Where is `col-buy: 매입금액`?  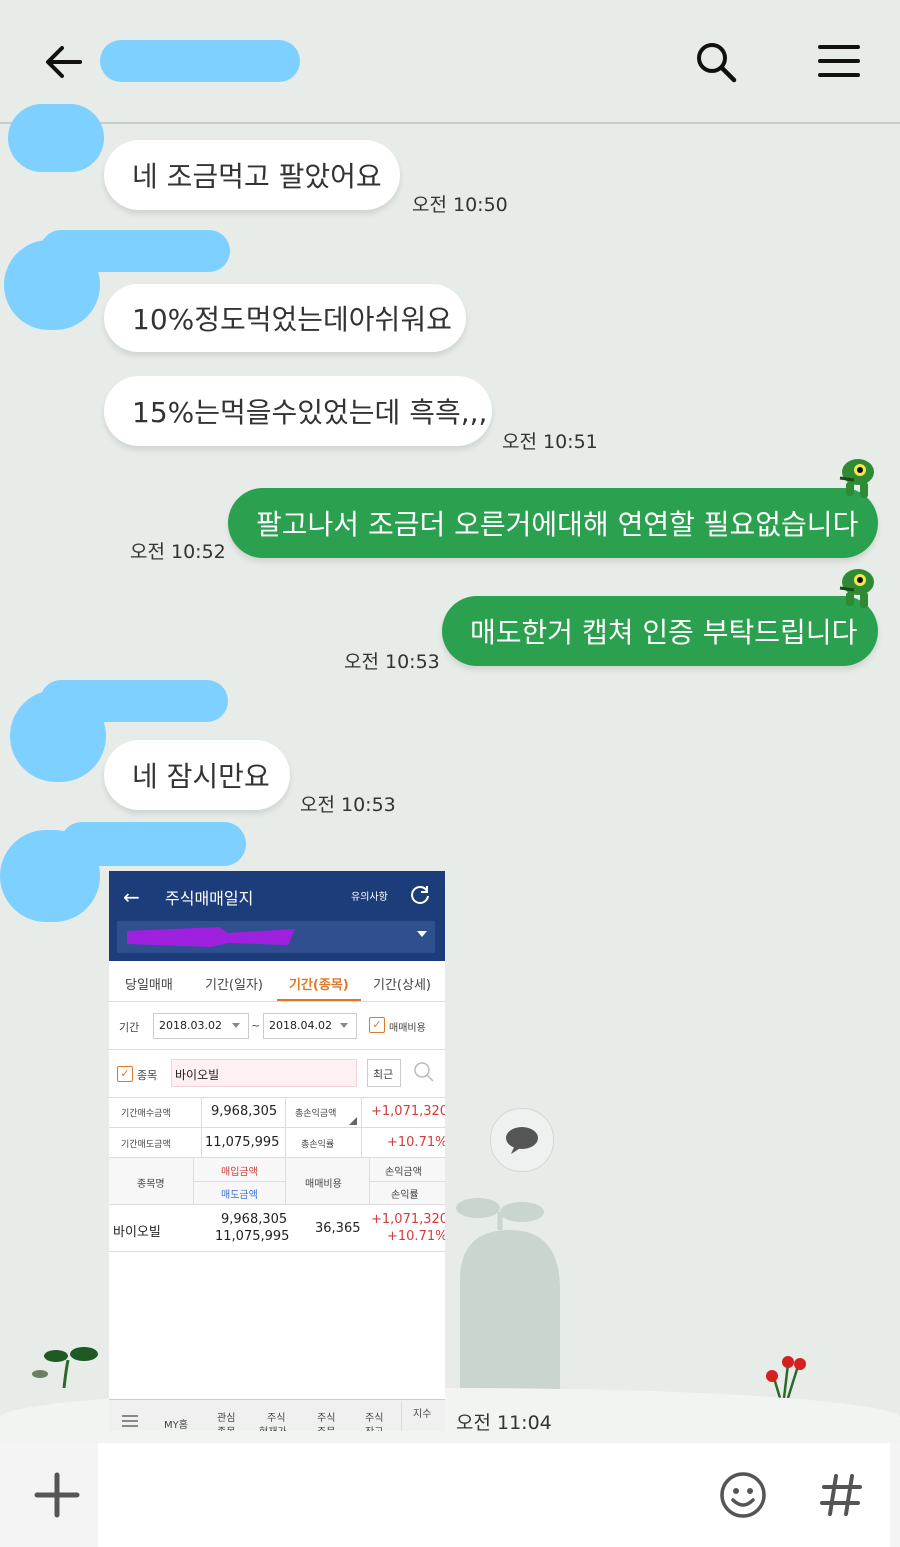 col-buy: 매입금액 is located at coordinates (239, 1172).